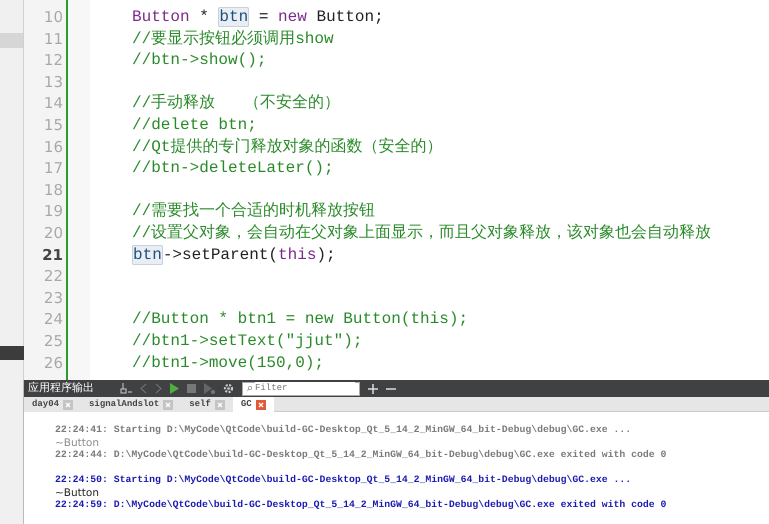 The width and height of the screenshot is (769, 524). I want to click on line-number: 11, so click(53, 39).